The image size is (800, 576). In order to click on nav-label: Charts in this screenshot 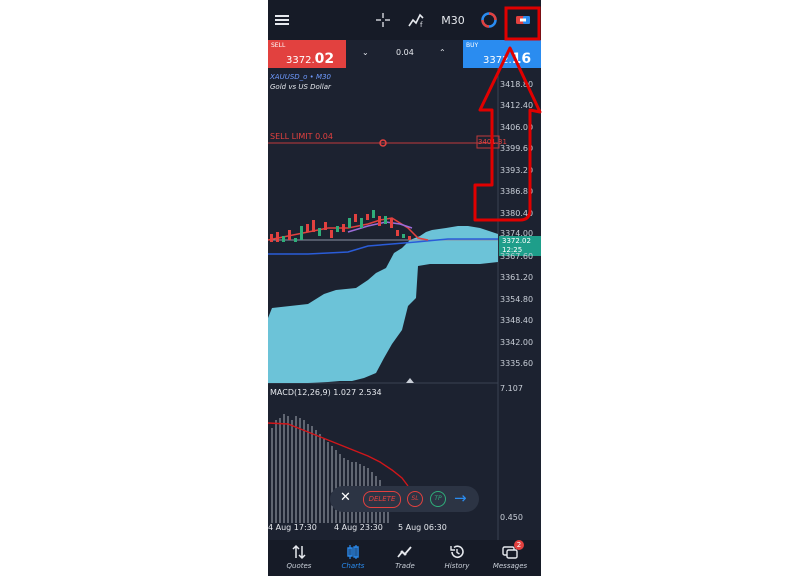, I will do `click(353, 566)`.